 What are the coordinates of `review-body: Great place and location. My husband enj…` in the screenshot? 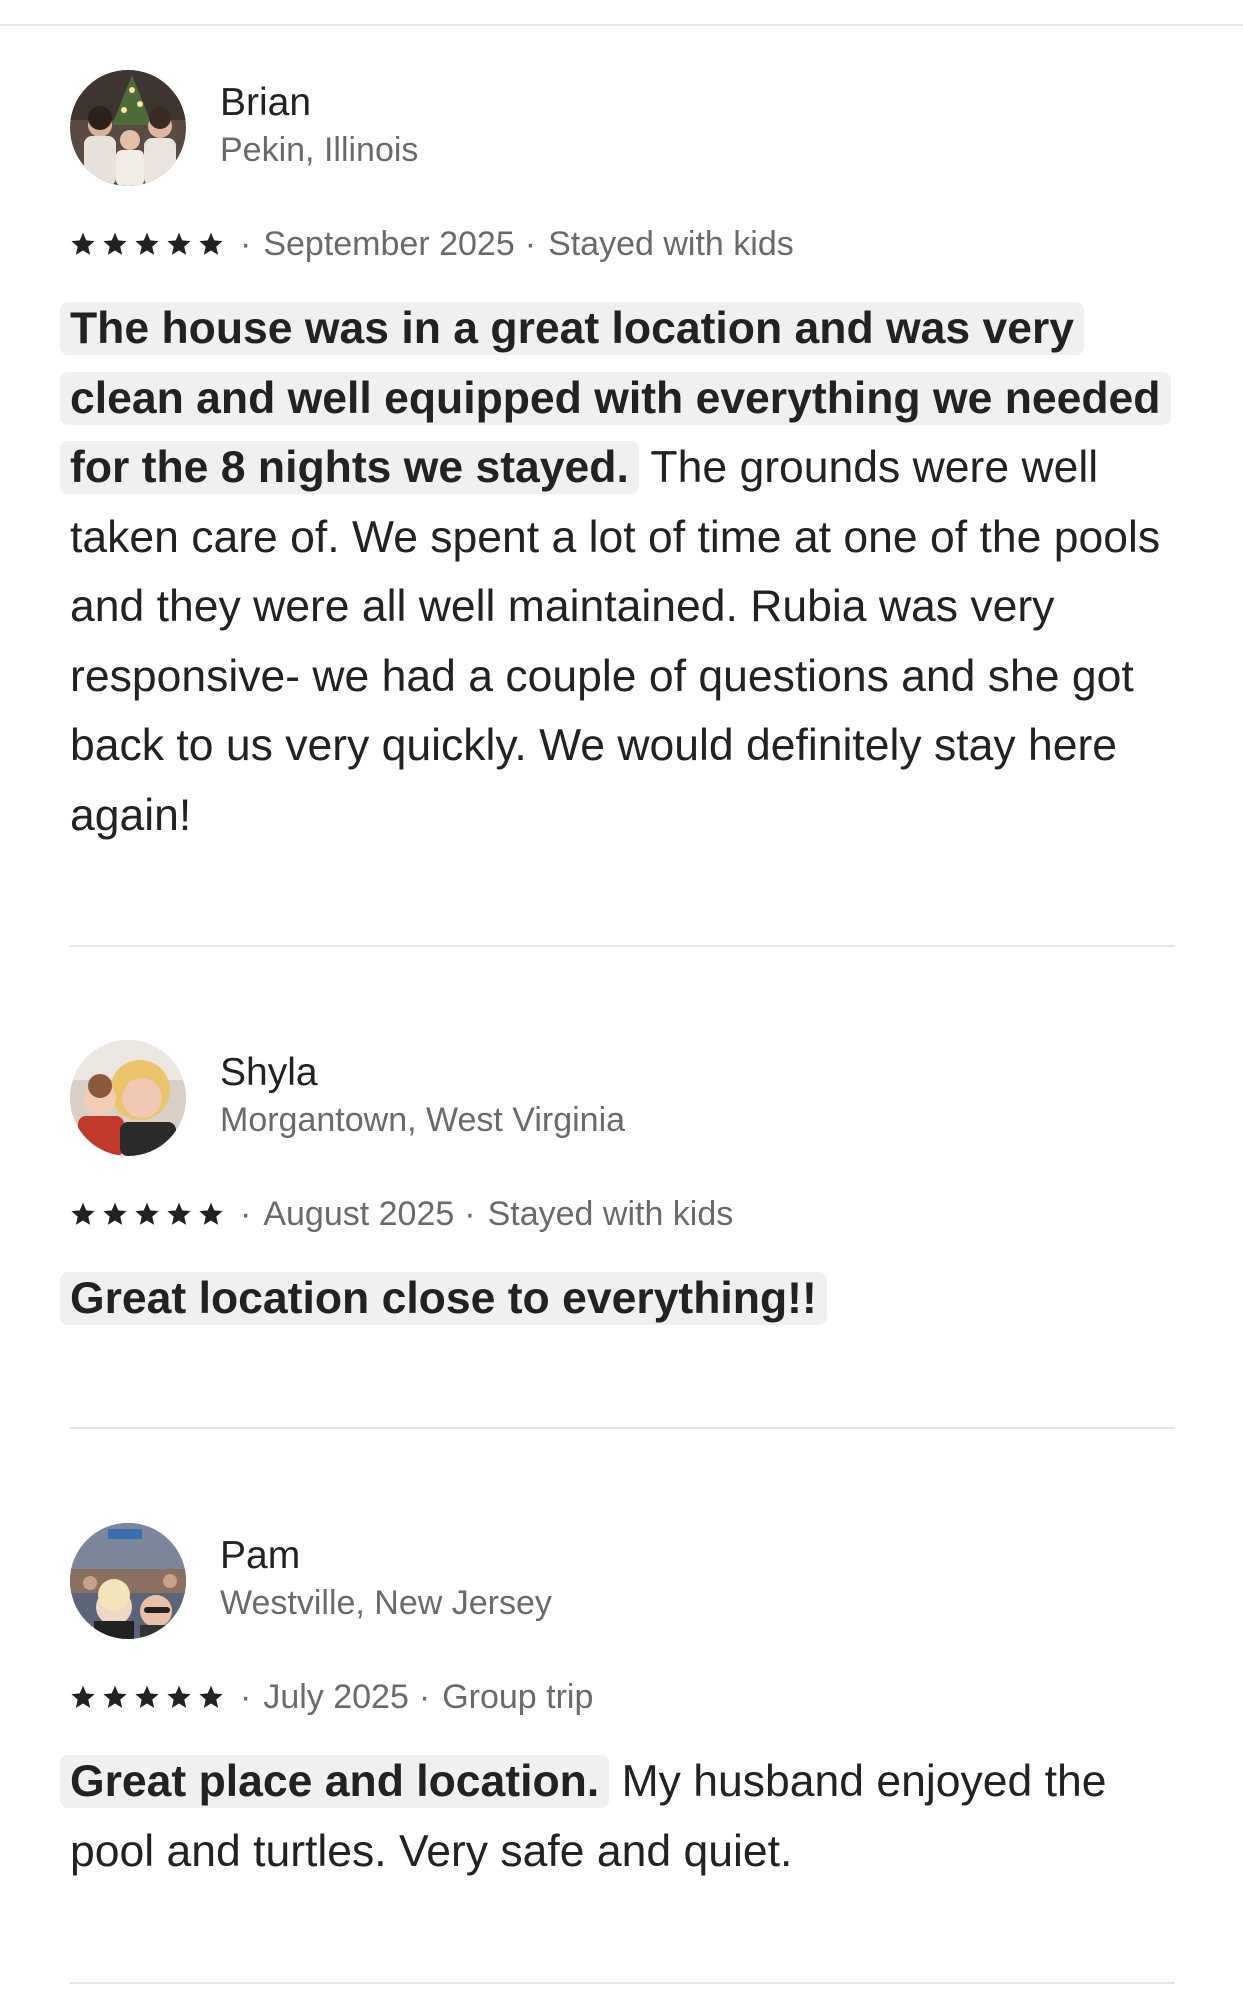 It's located at (620, 1816).